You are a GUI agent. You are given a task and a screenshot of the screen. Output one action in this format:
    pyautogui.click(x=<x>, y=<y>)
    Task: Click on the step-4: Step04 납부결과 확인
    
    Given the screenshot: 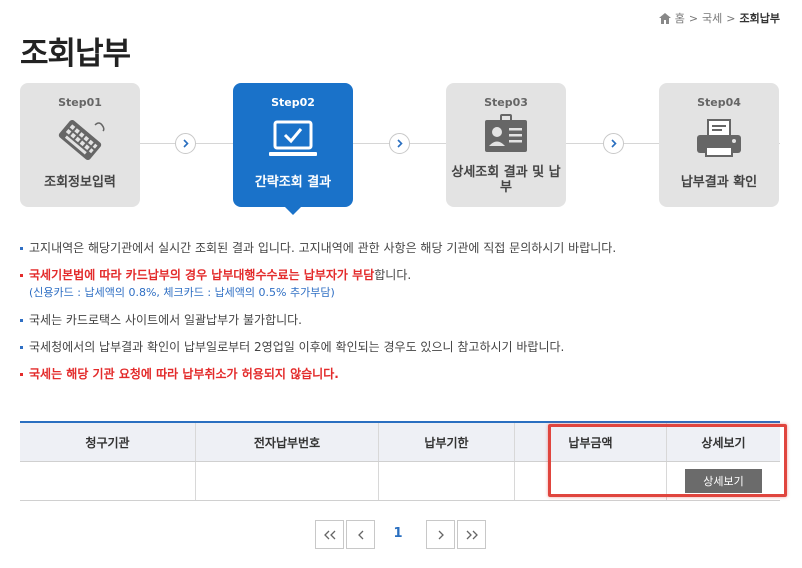 What is the action you would take?
    pyautogui.click(x=719, y=145)
    